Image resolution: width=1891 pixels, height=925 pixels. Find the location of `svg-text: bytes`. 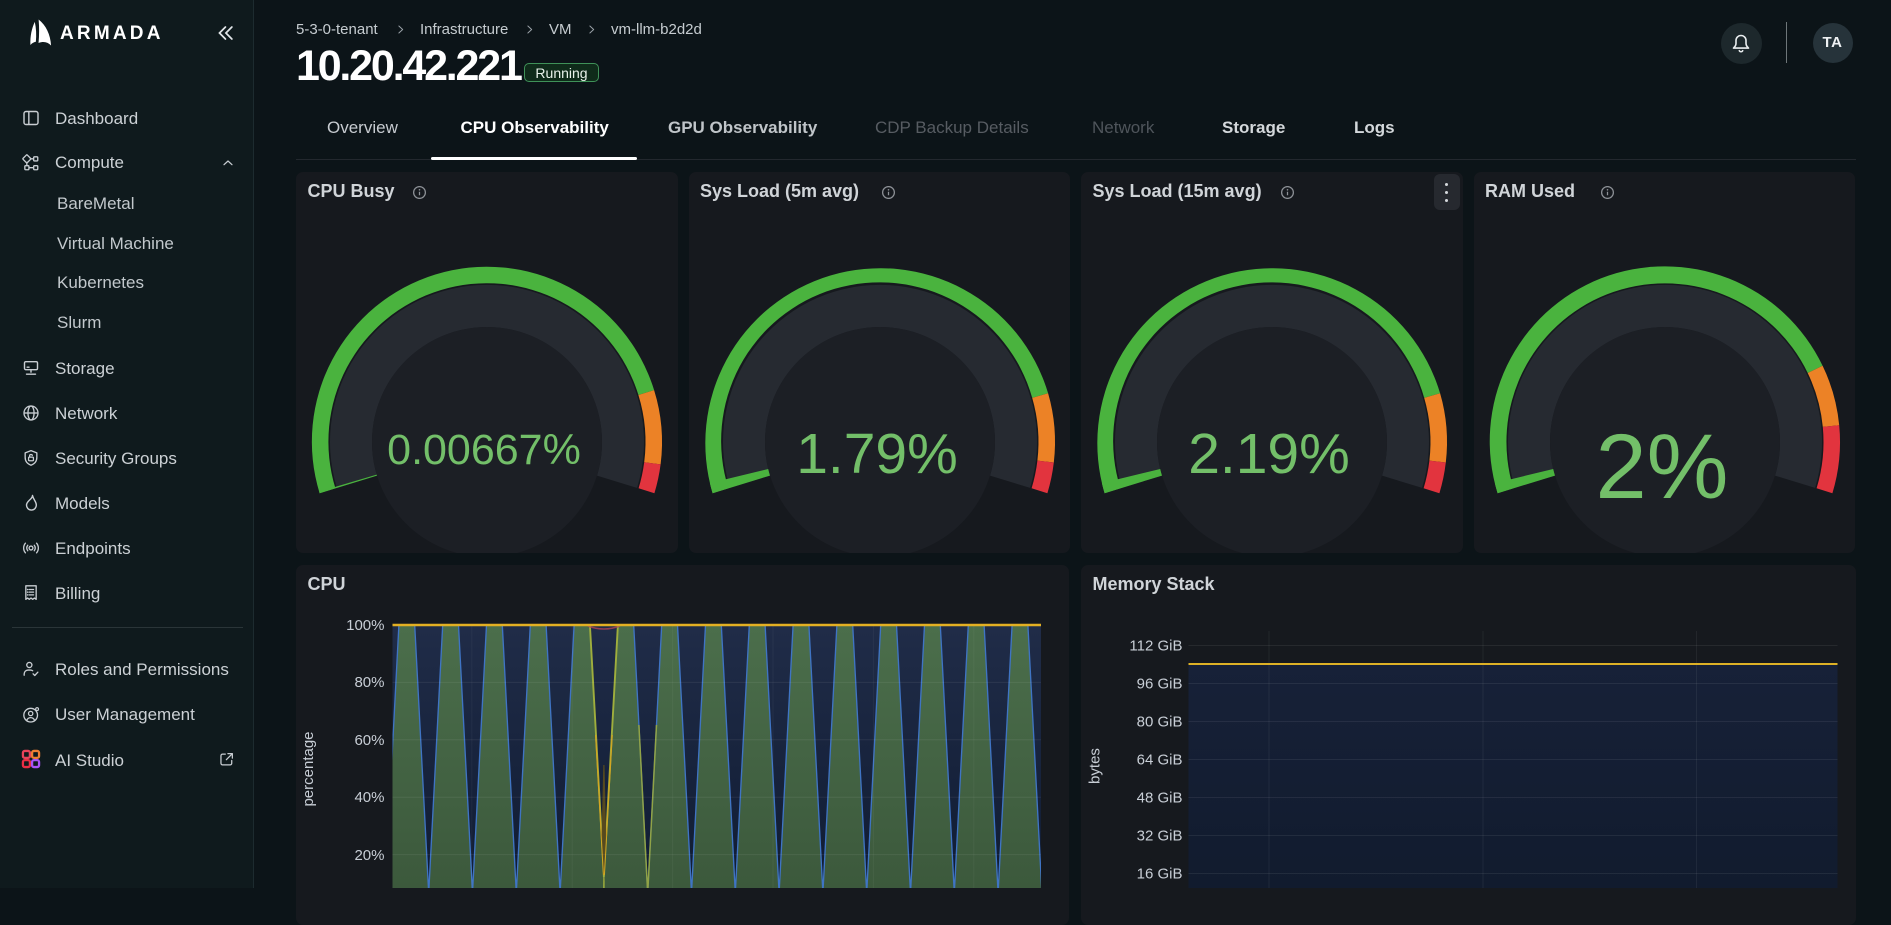

svg-text: bytes is located at coordinates (1095, 766).